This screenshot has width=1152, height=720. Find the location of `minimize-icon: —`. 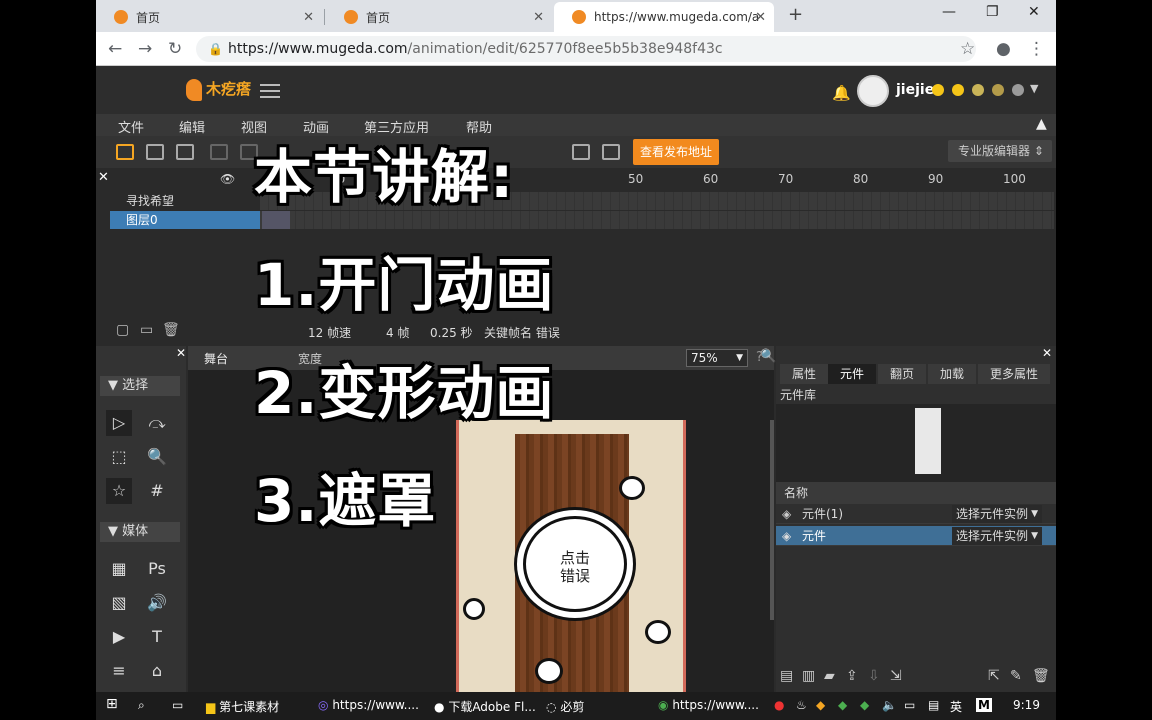

minimize-icon: — is located at coordinates (949, 12).